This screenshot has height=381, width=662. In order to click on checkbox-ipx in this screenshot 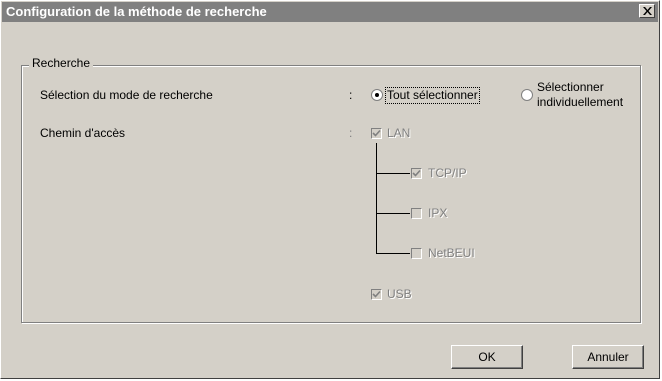, I will do `click(416, 213)`.